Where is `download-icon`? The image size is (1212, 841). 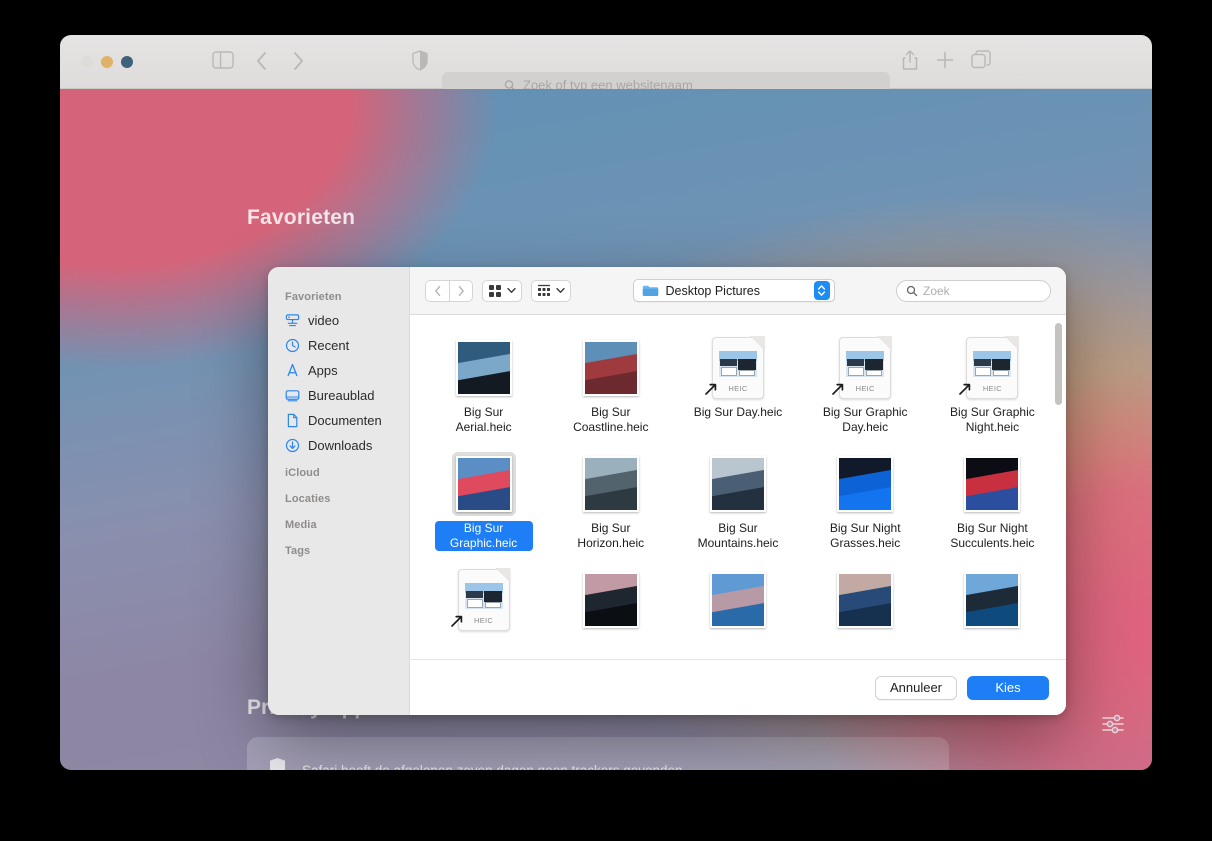 download-icon is located at coordinates (292, 445).